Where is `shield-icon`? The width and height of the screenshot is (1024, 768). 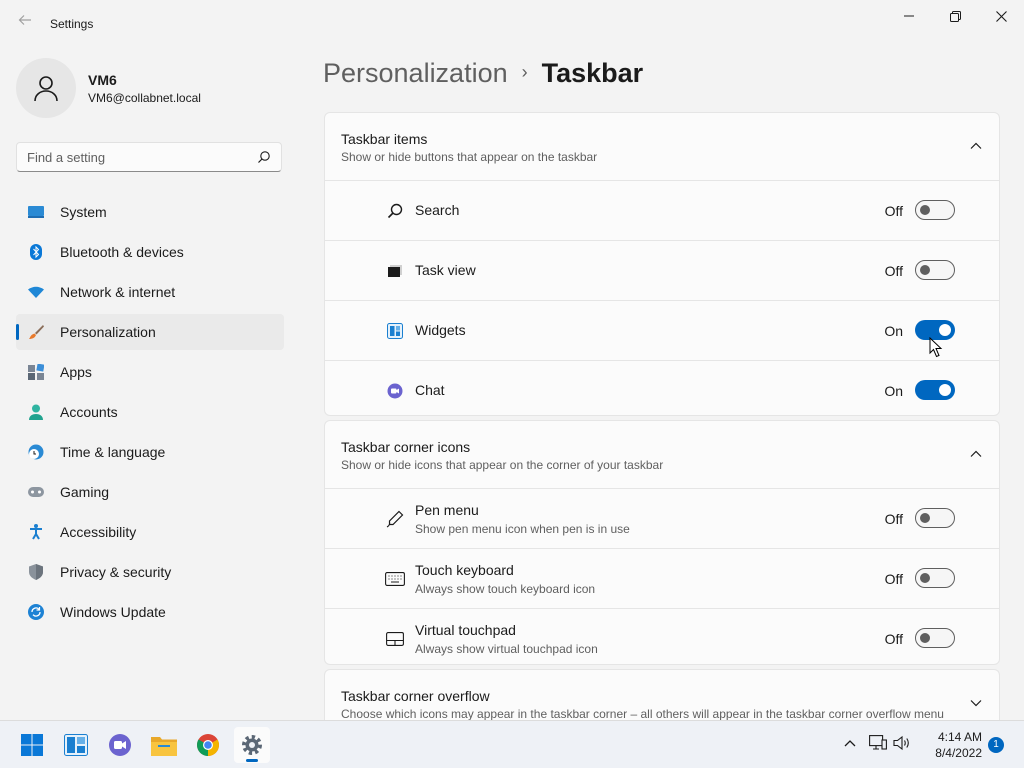
shield-icon is located at coordinates (36, 572).